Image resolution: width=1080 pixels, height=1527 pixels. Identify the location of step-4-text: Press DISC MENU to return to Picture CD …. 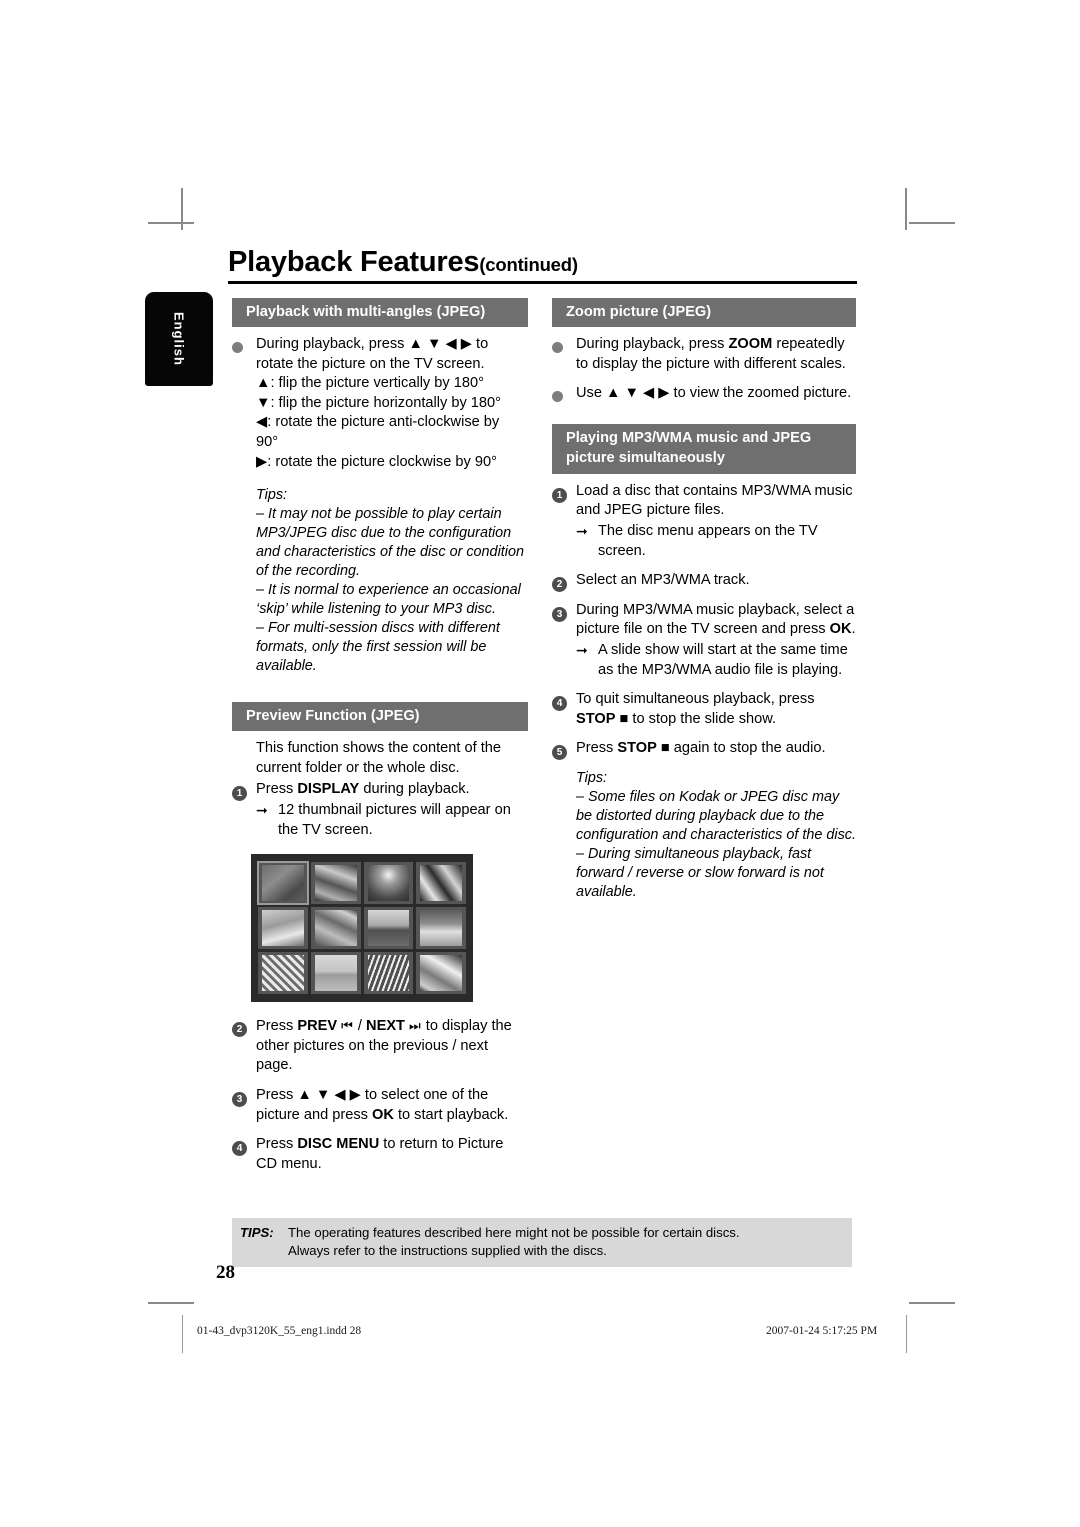
(380, 1154).